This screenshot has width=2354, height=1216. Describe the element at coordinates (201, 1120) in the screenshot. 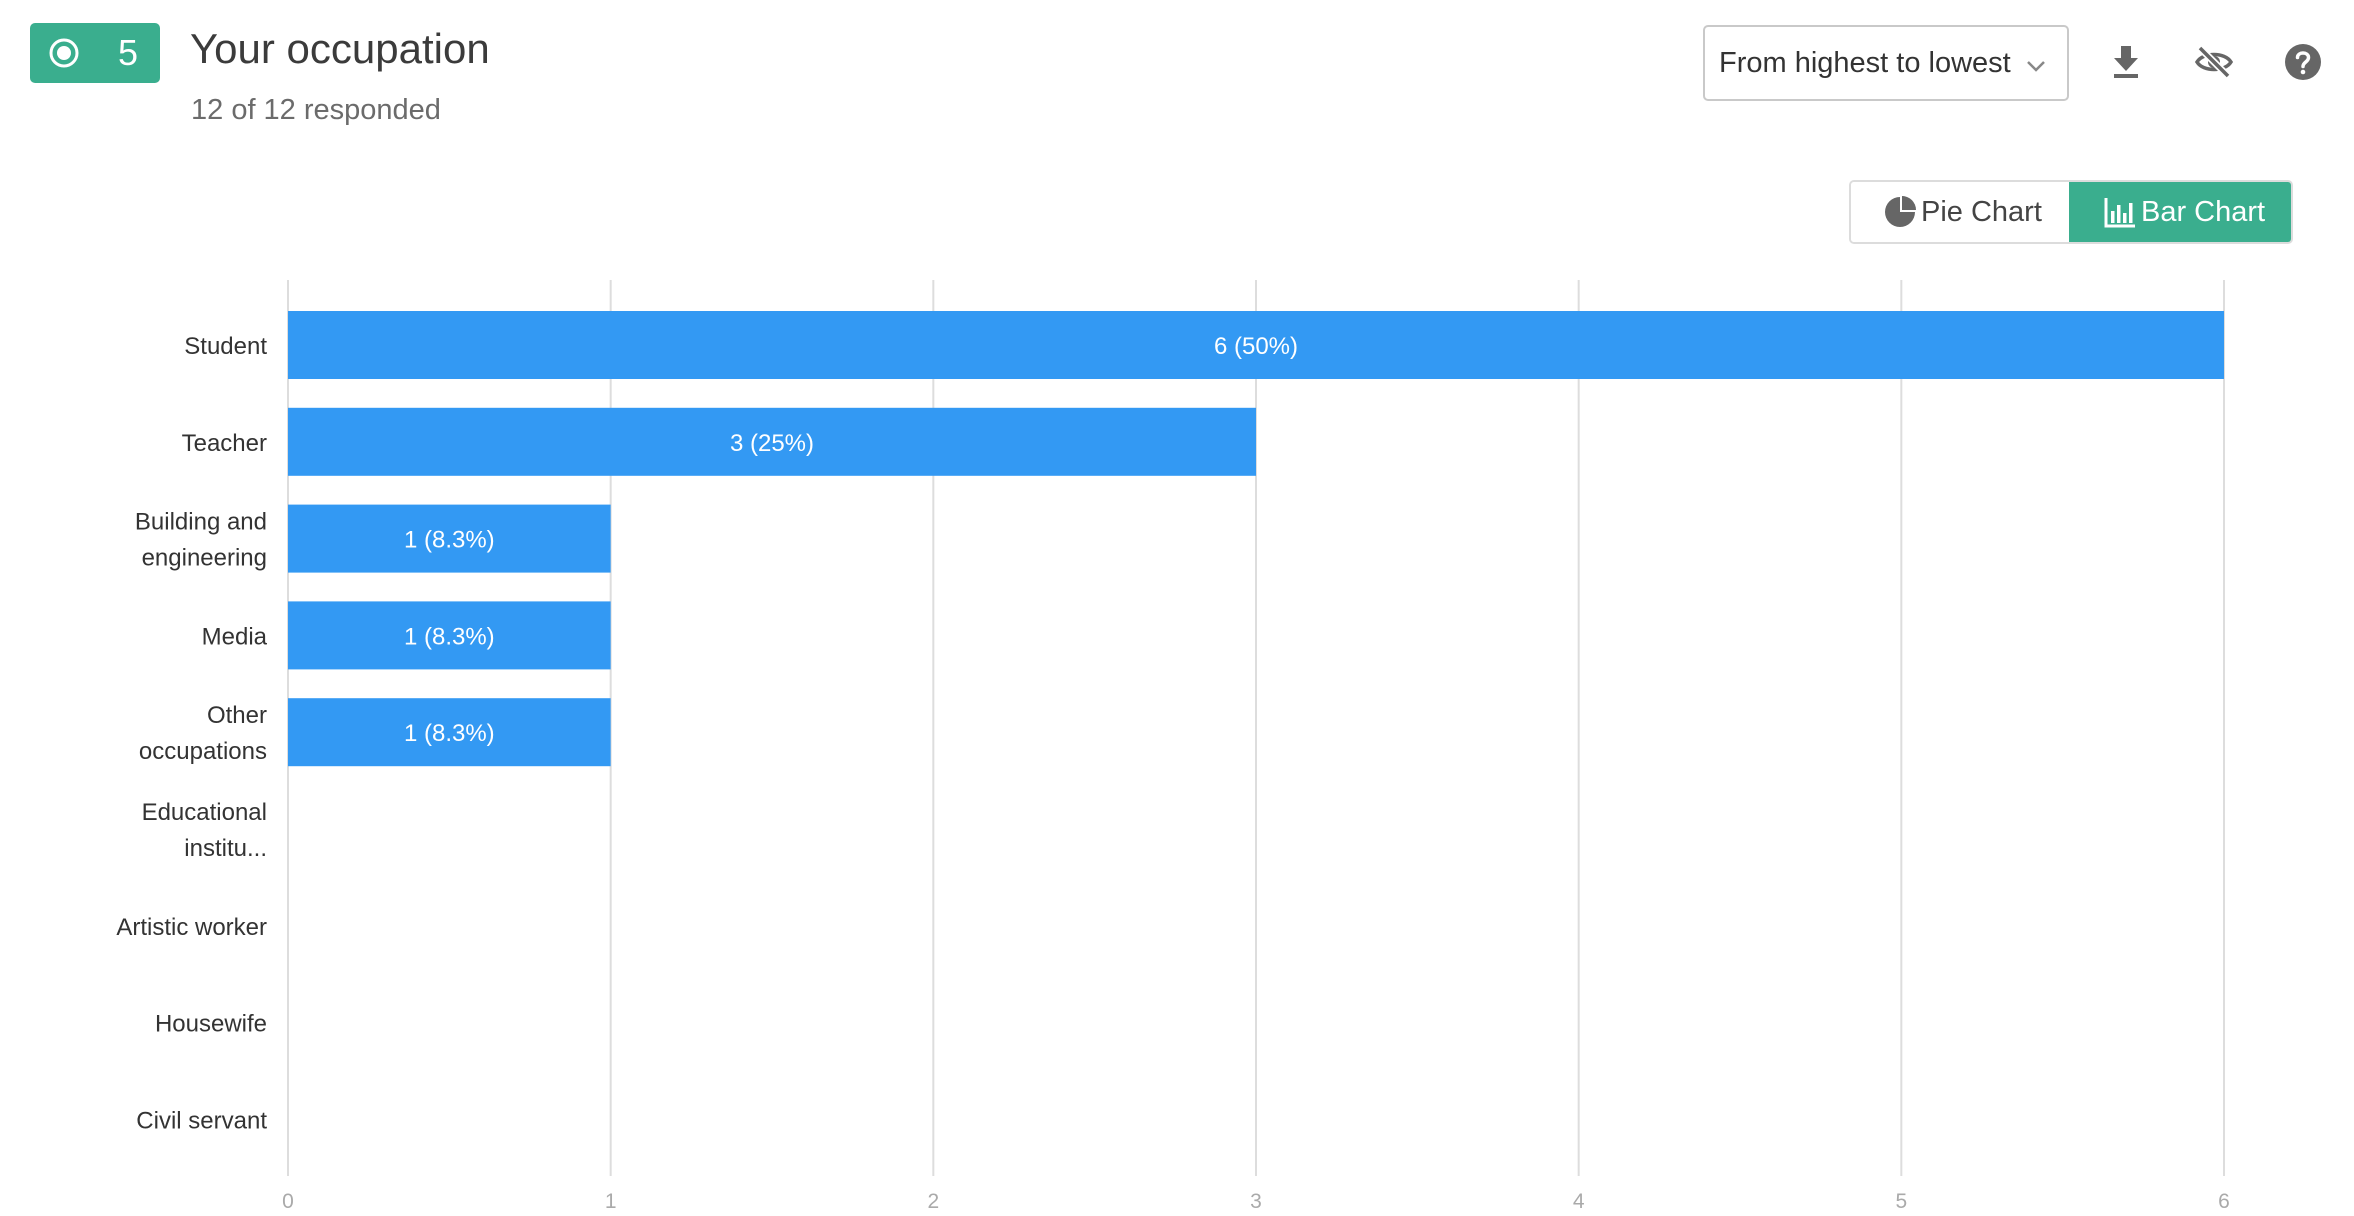

I see `y-category-label: Civil servant` at that location.